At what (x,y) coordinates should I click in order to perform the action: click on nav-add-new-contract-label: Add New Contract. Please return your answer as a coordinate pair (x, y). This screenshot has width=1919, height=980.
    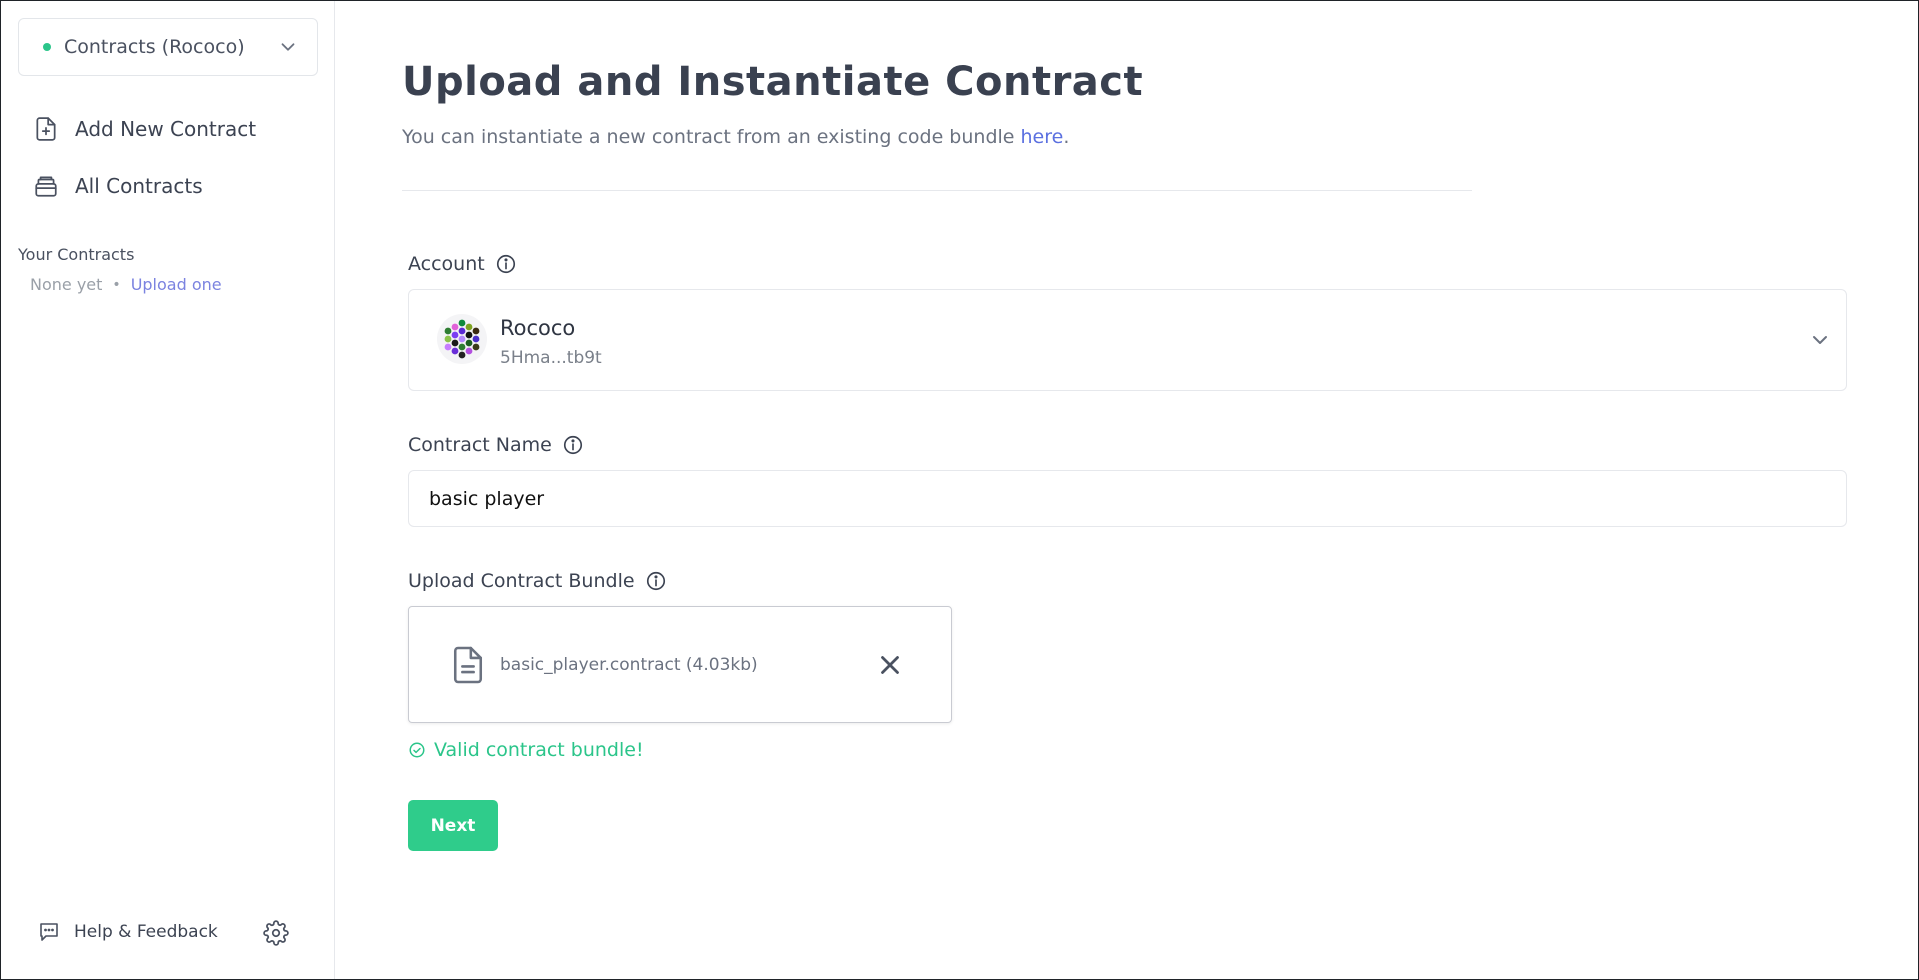
    Looking at the image, I should click on (166, 129).